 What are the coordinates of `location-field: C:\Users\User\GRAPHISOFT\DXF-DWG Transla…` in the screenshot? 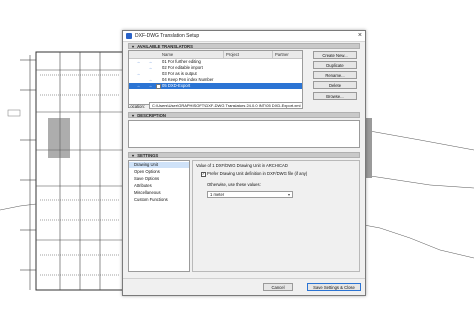 It's located at (226, 105).